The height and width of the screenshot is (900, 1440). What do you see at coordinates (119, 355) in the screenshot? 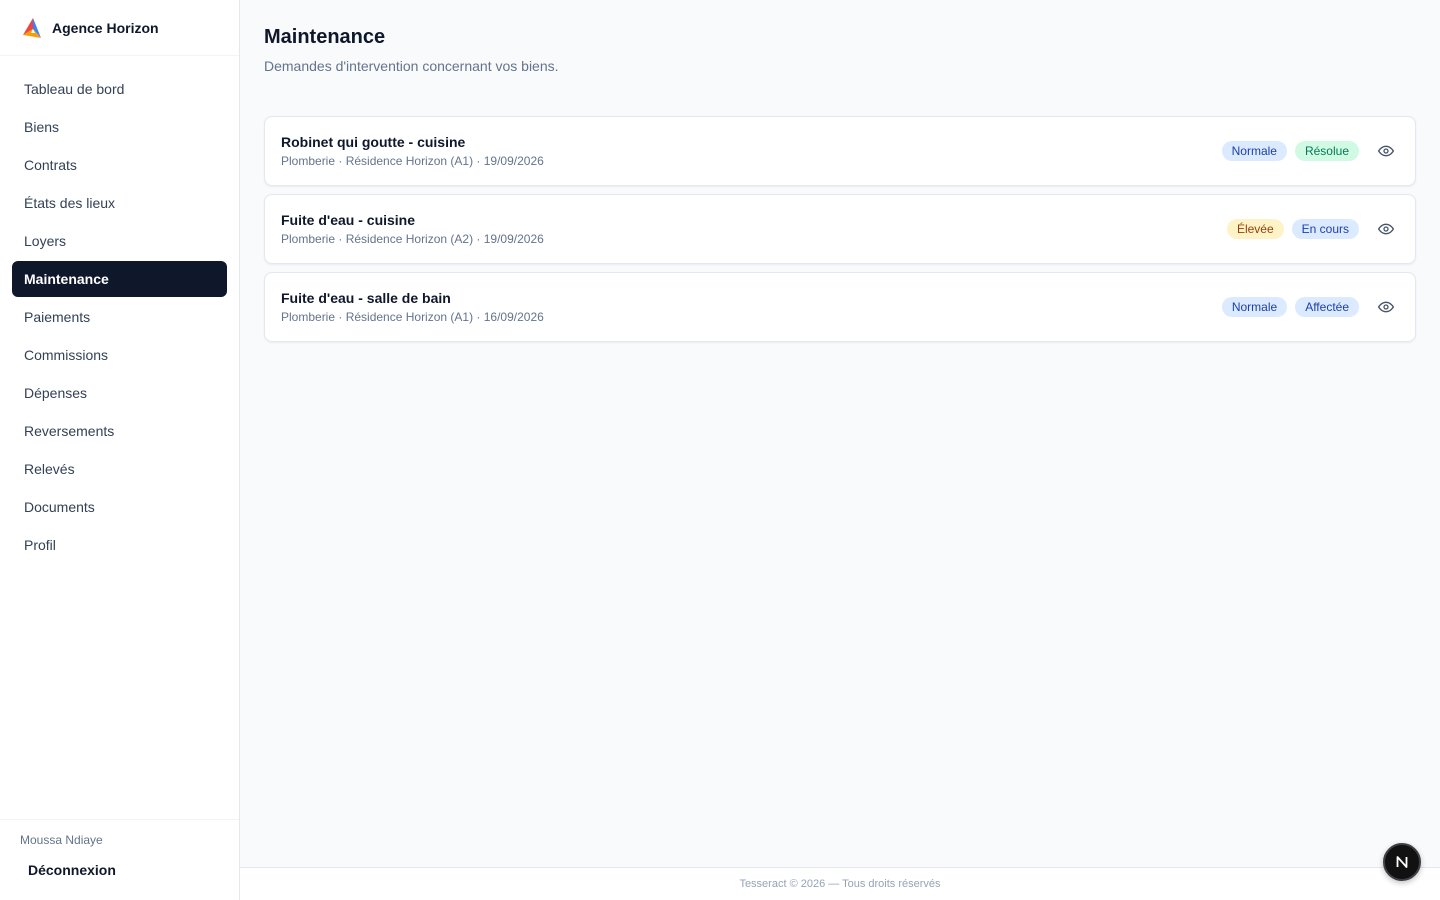
I see `sidebar-item-commissions: Commissions` at bounding box center [119, 355].